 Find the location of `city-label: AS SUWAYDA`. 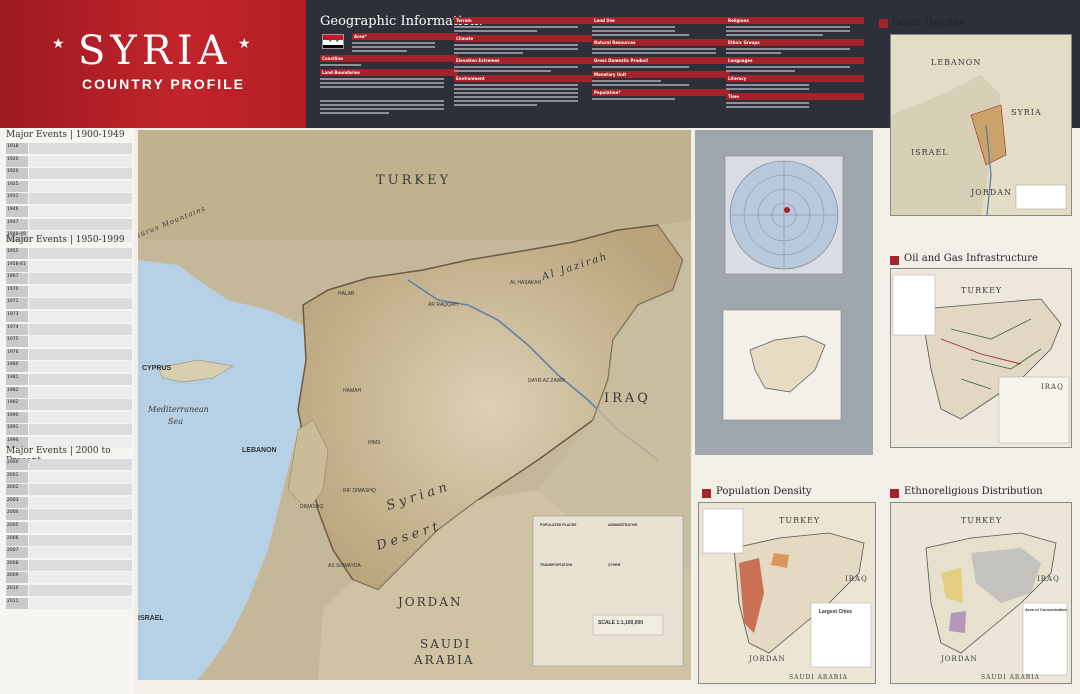

city-label: AS SUWAYDA is located at coordinates (344, 566).